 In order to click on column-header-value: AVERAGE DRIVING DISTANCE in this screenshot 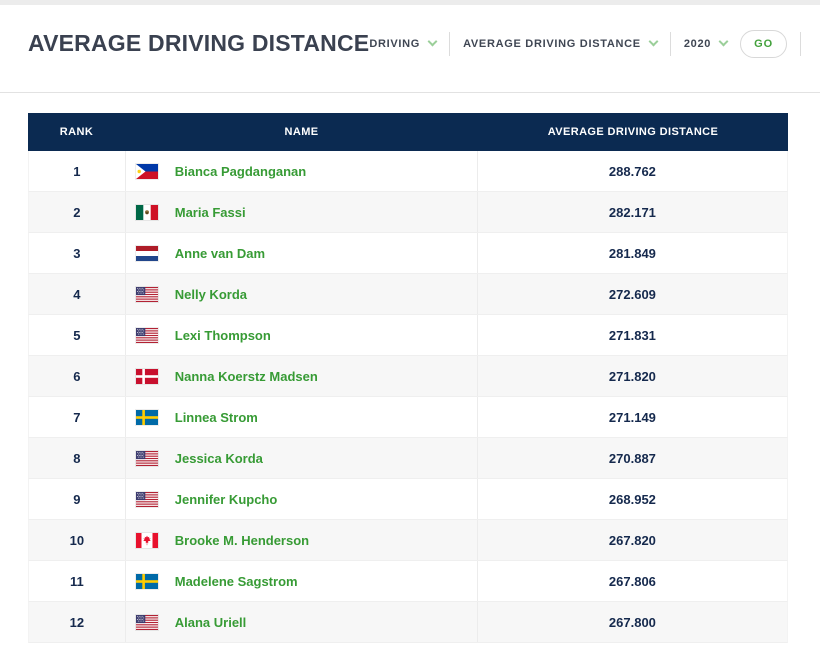, I will do `click(633, 132)`.